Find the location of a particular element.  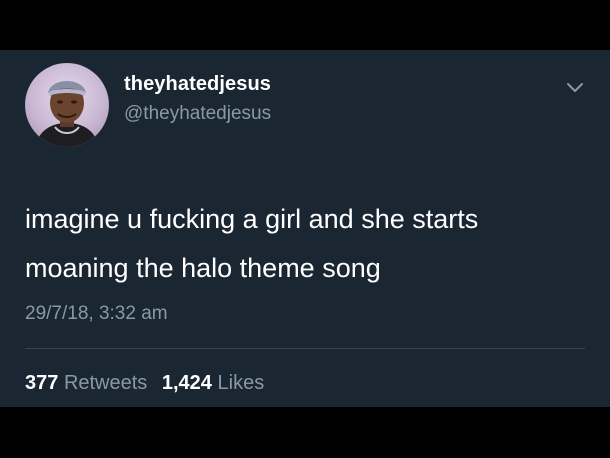

likes-label: Likes is located at coordinates (241, 383).